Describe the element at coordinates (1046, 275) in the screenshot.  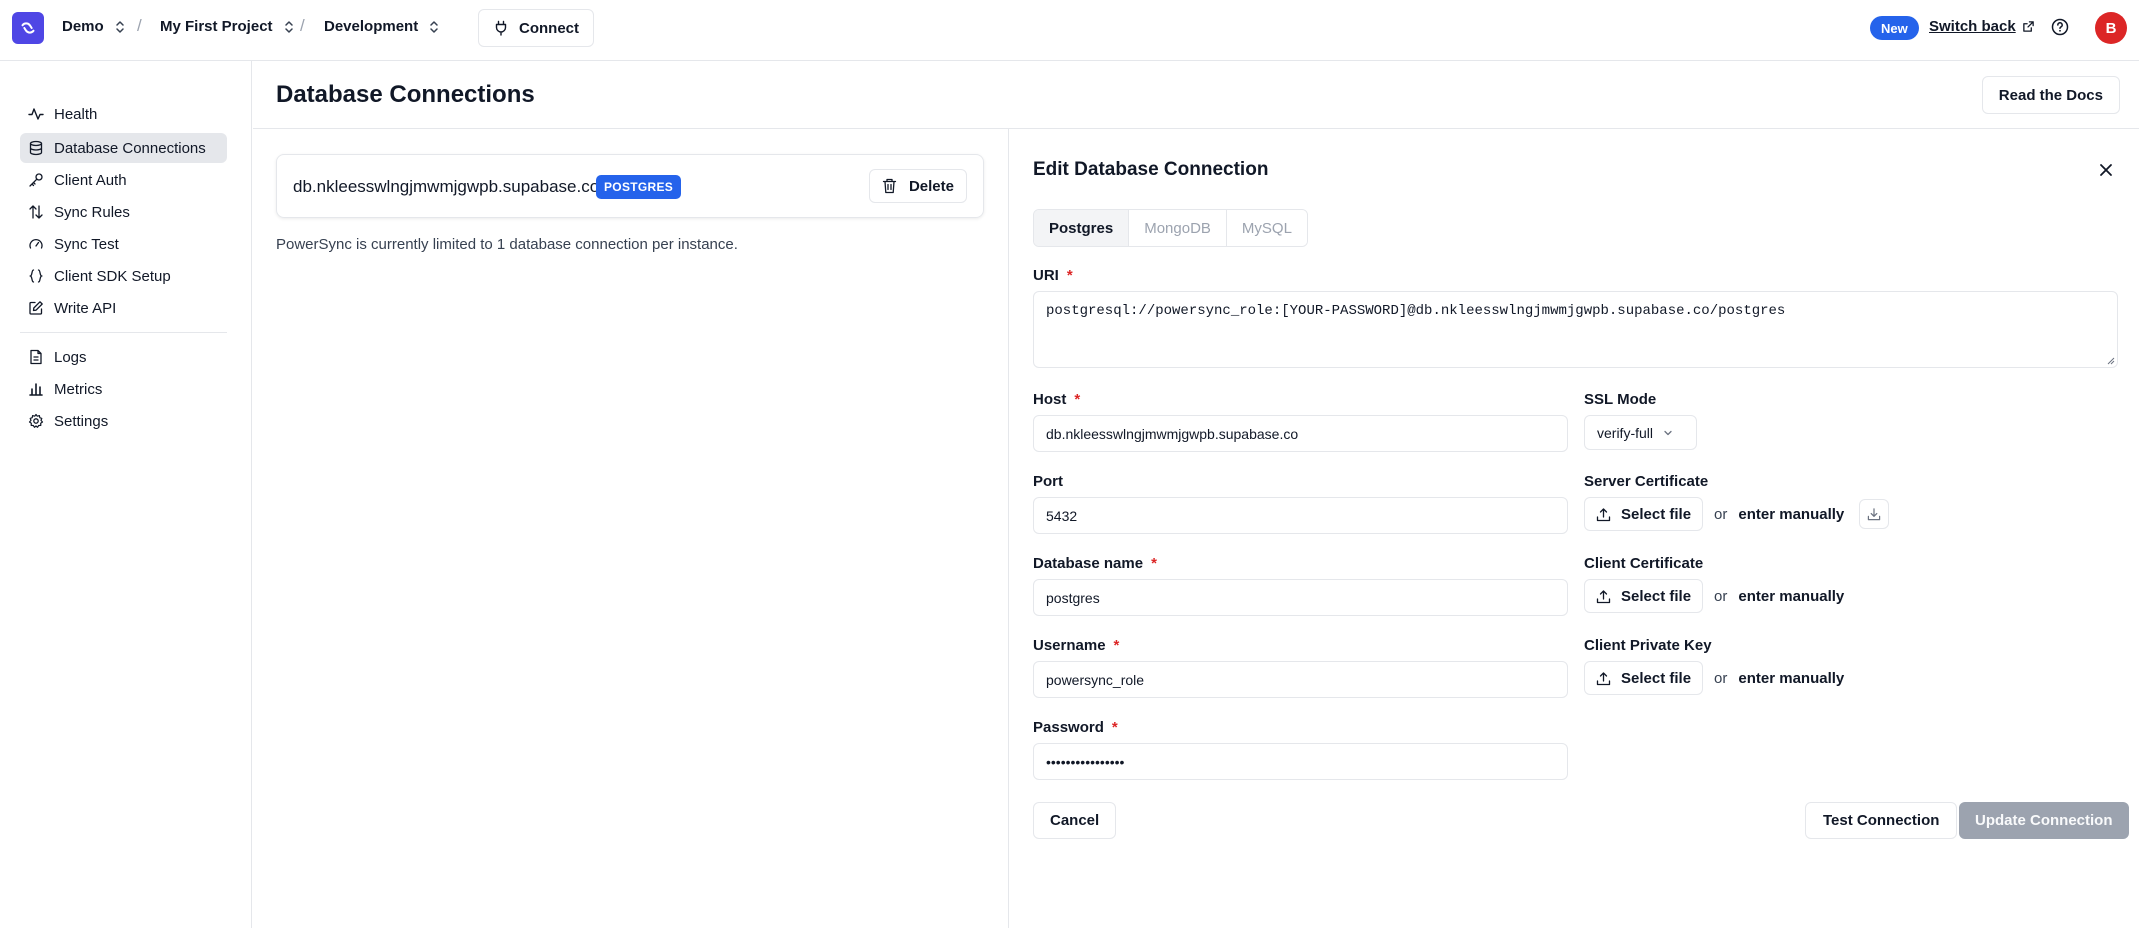
I see `uri-label-text: URI` at that location.